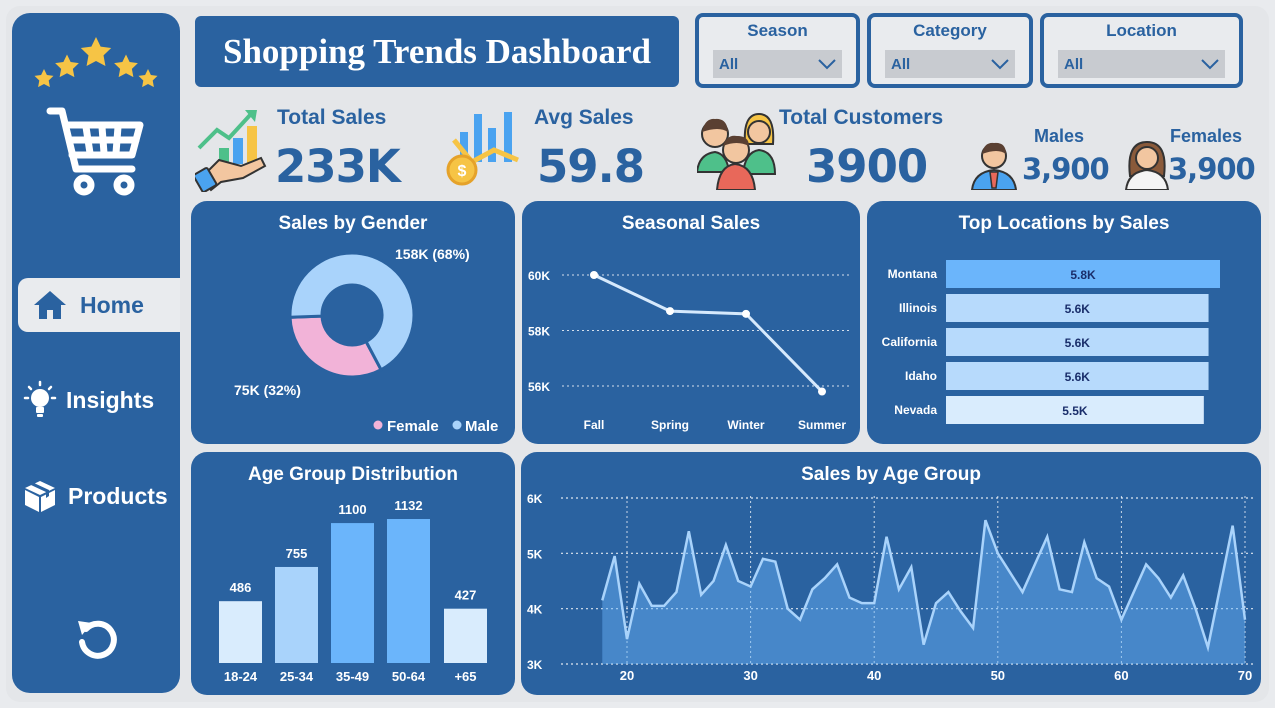 This screenshot has width=1275, height=708. What do you see at coordinates (486, 149) in the screenshot?
I see `avg-sales-icon: $` at bounding box center [486, 149].